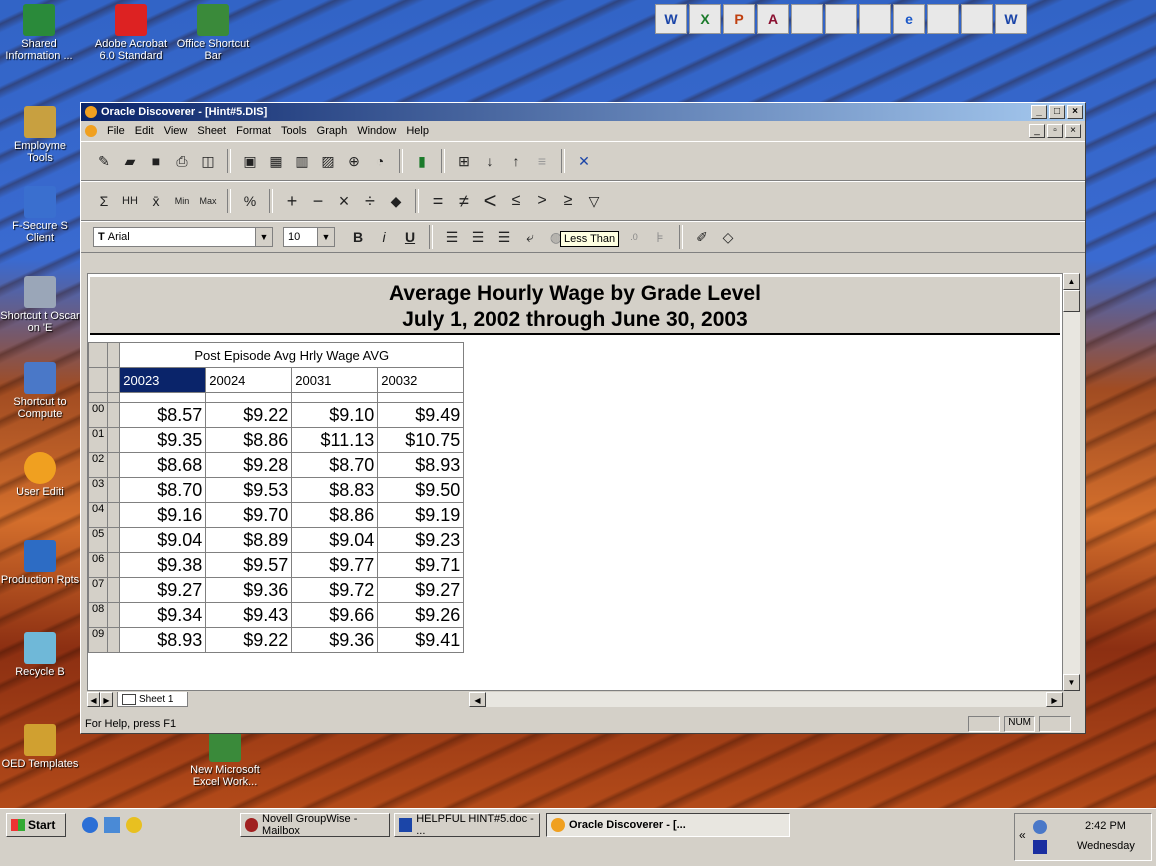 This screenshot has height=866, width=1156. I want to click on row-header-05: 05, so click(98, 540).